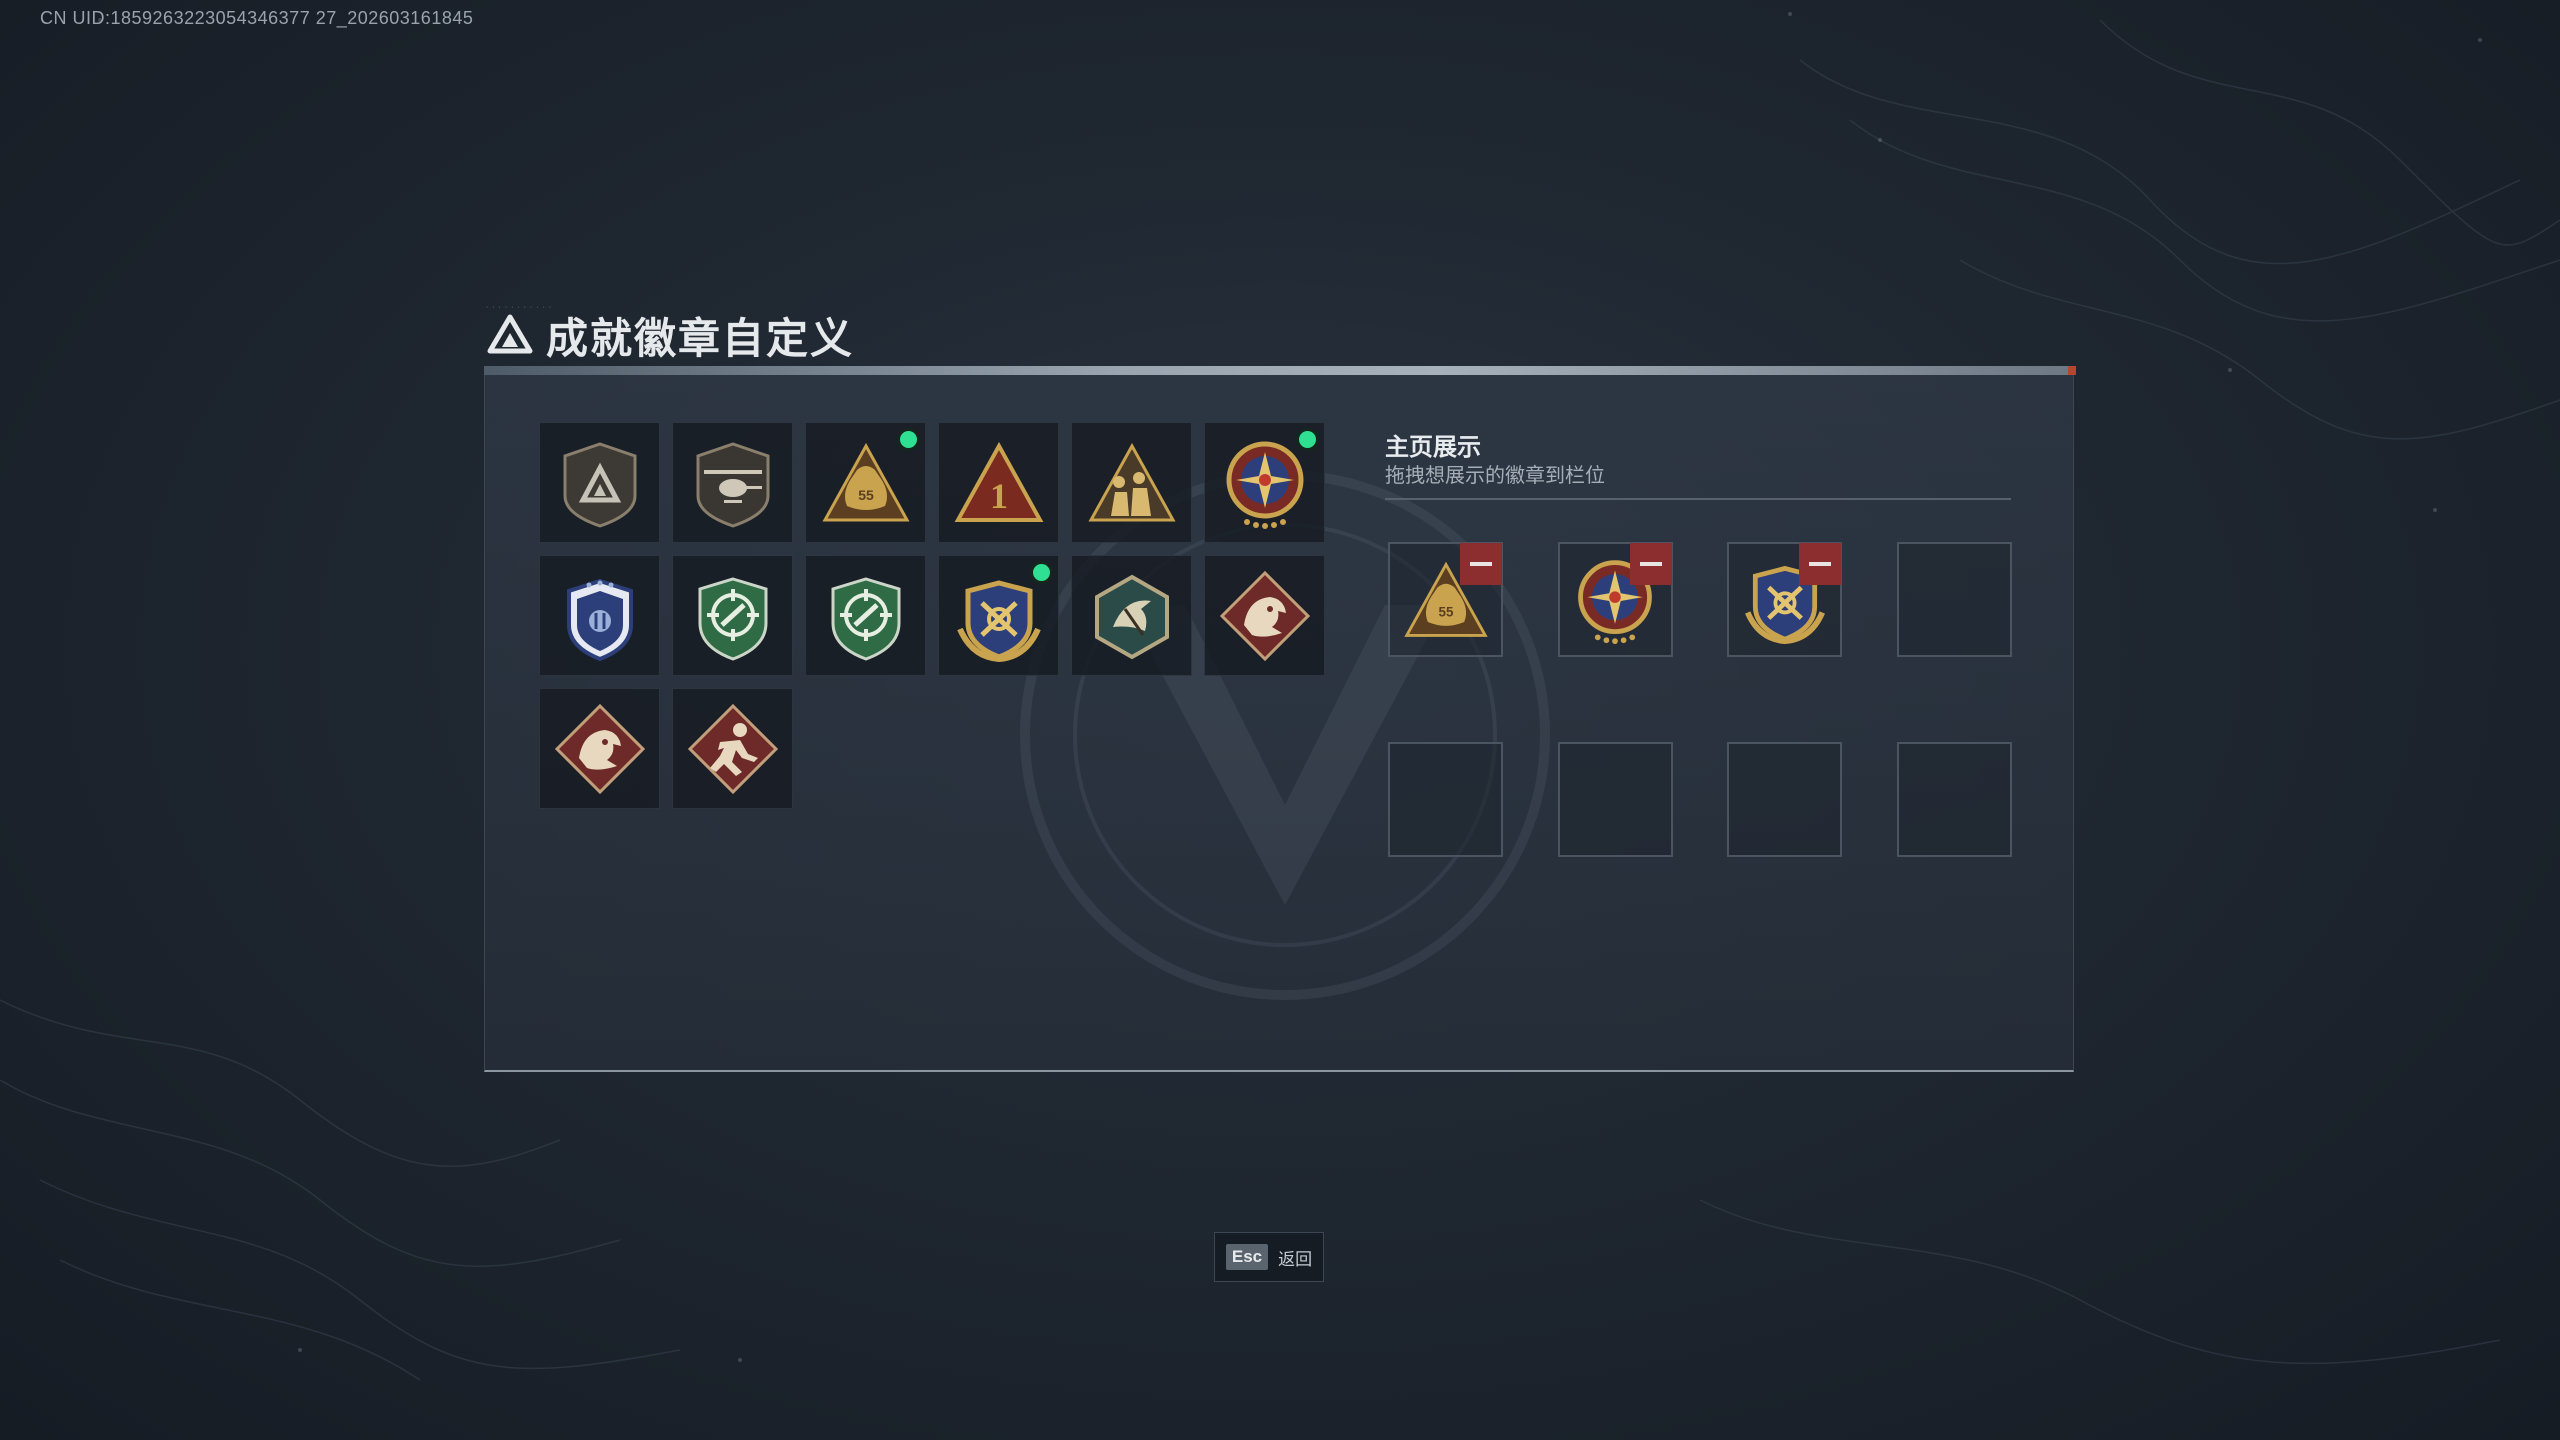 This screenshot has height=1440, width=2560. I want to click on number-one-triangle-icon: 1, so click(998, 481).